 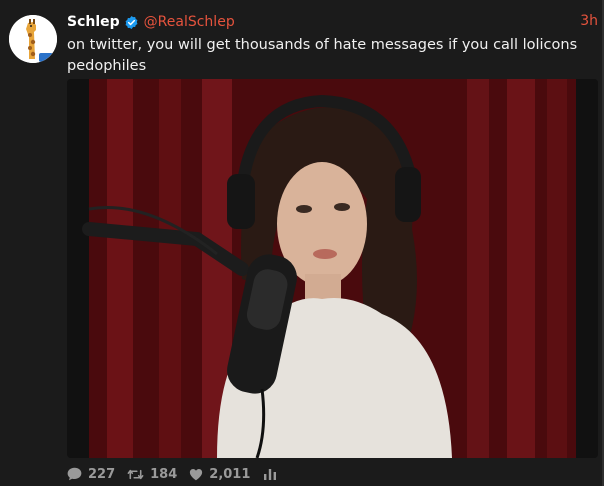 I want to click on tweet-timestamp: 3h, so click(x=589, y=21).